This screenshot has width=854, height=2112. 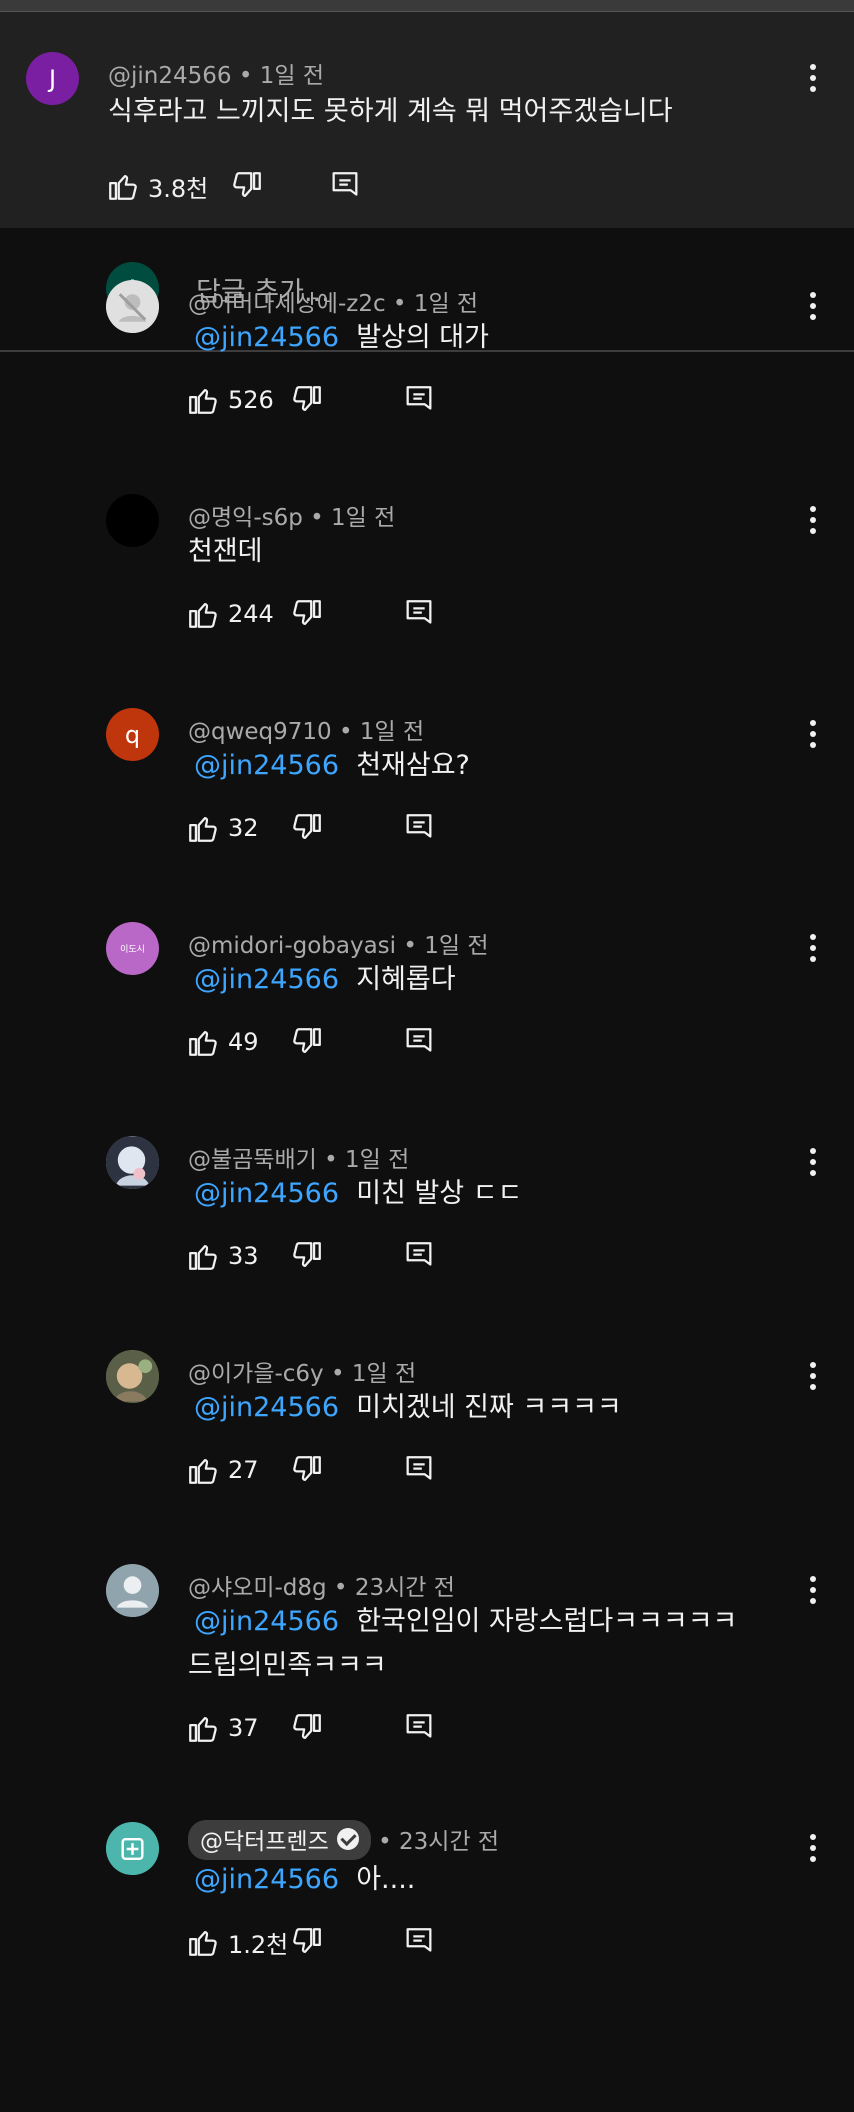 What do you see at coordinates (256, 1374) in the screenshot?
I see `author-name: @이가을-c6y` at bounding box center [256, 1374].